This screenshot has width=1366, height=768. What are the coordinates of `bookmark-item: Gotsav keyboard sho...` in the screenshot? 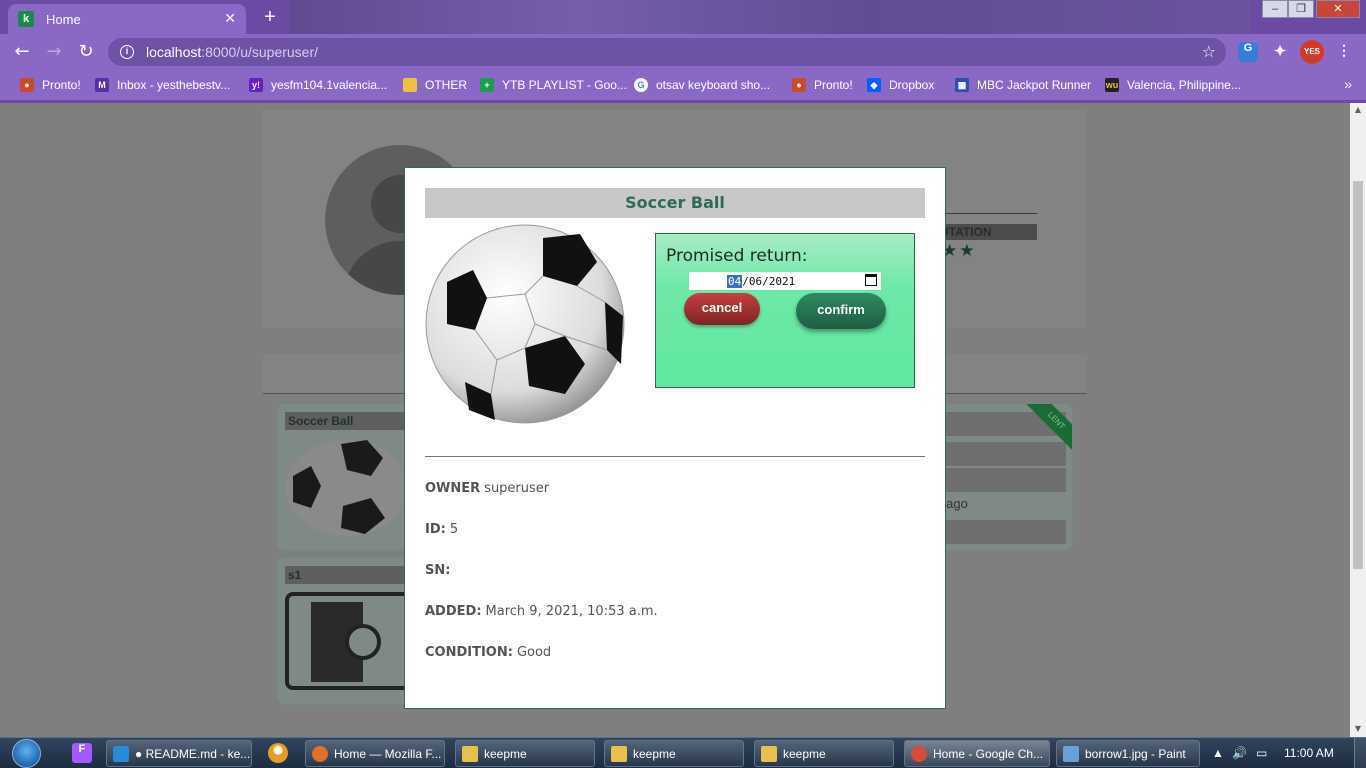 It's located at (702, 85).